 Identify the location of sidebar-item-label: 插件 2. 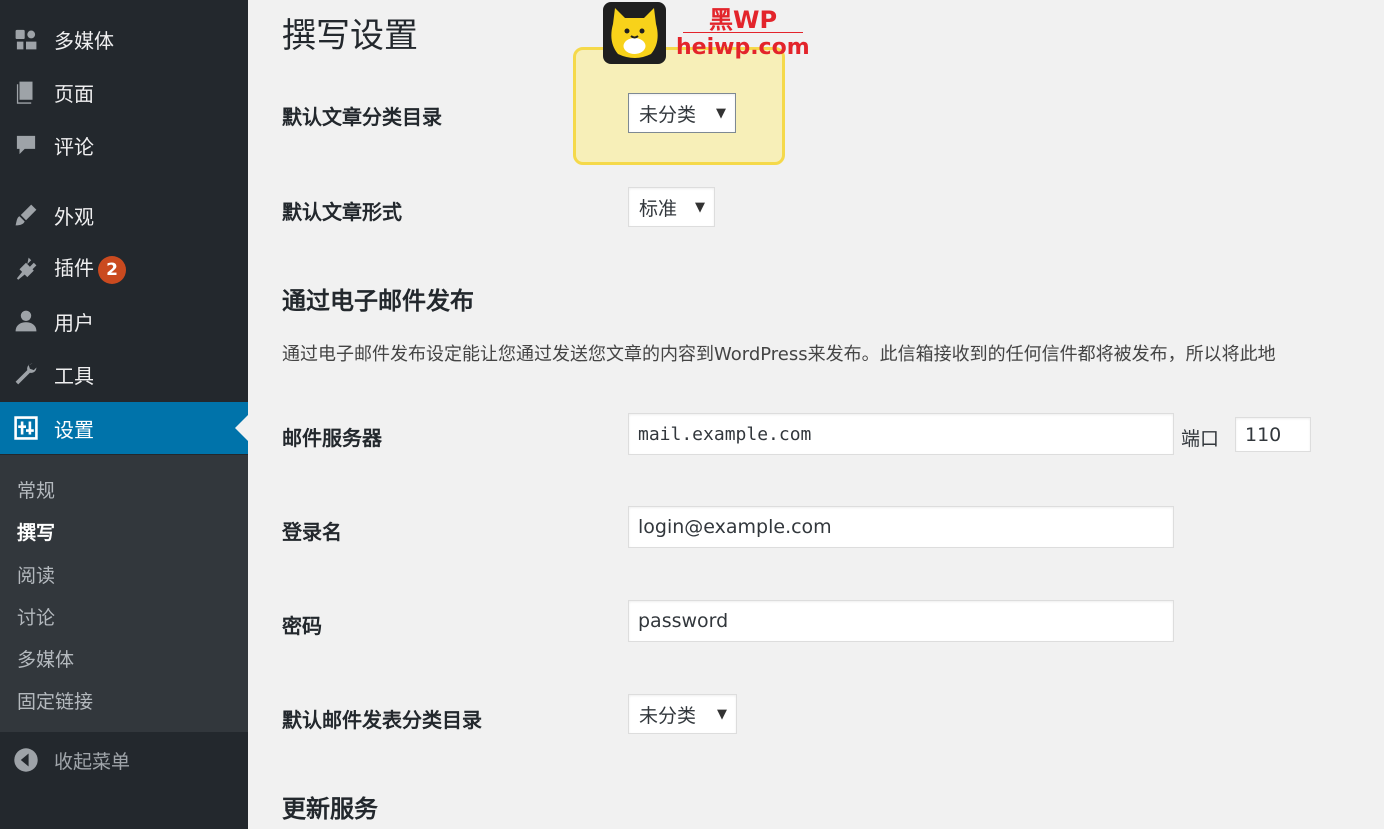
(90, 268).